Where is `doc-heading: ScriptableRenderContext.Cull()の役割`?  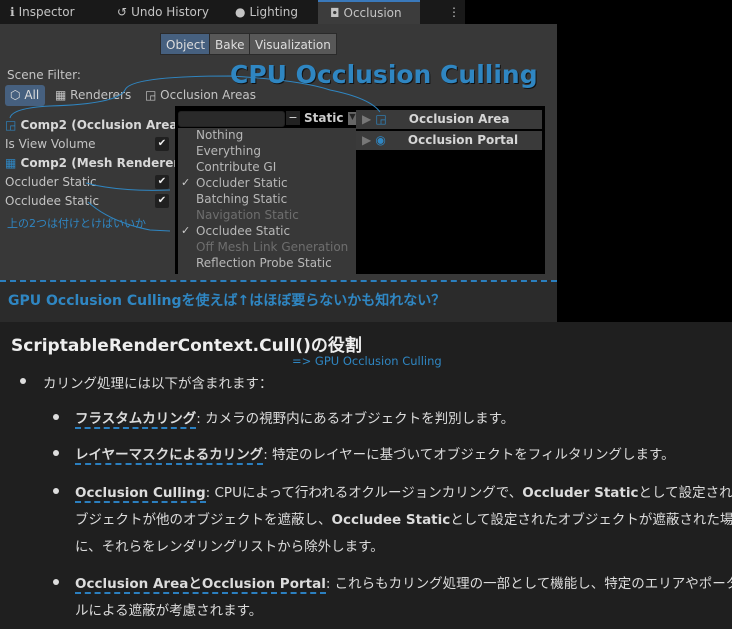
doc-heading: ScriptableRenderContext.Cull()の役割 is located at coordinates (186, 346).